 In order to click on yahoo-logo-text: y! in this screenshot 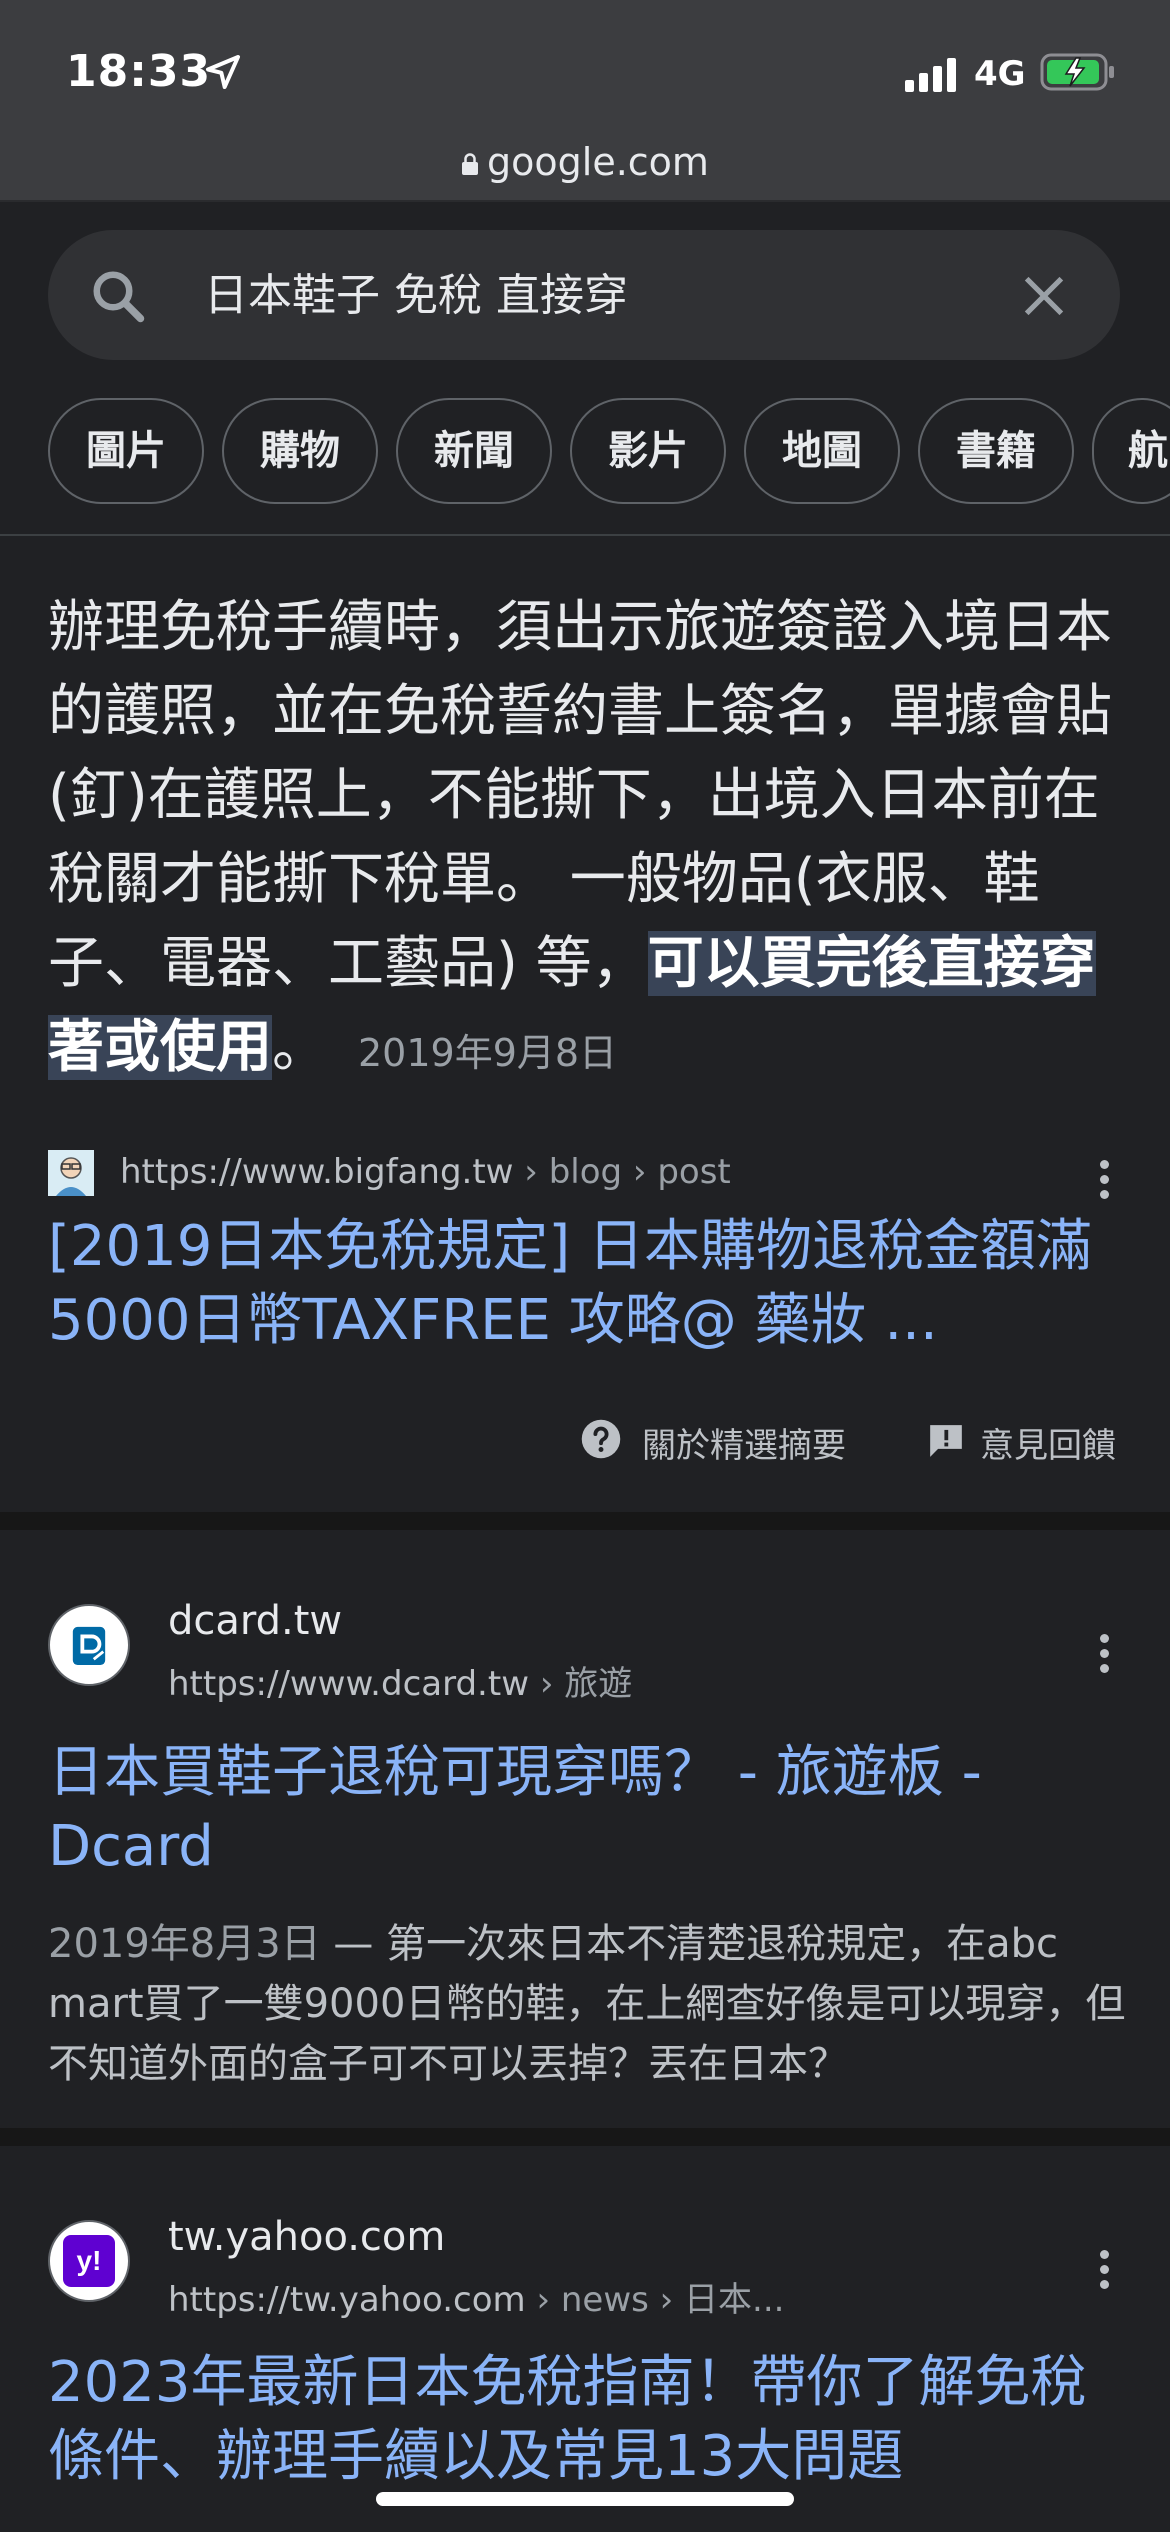, I will do `click(89, 2261)`.